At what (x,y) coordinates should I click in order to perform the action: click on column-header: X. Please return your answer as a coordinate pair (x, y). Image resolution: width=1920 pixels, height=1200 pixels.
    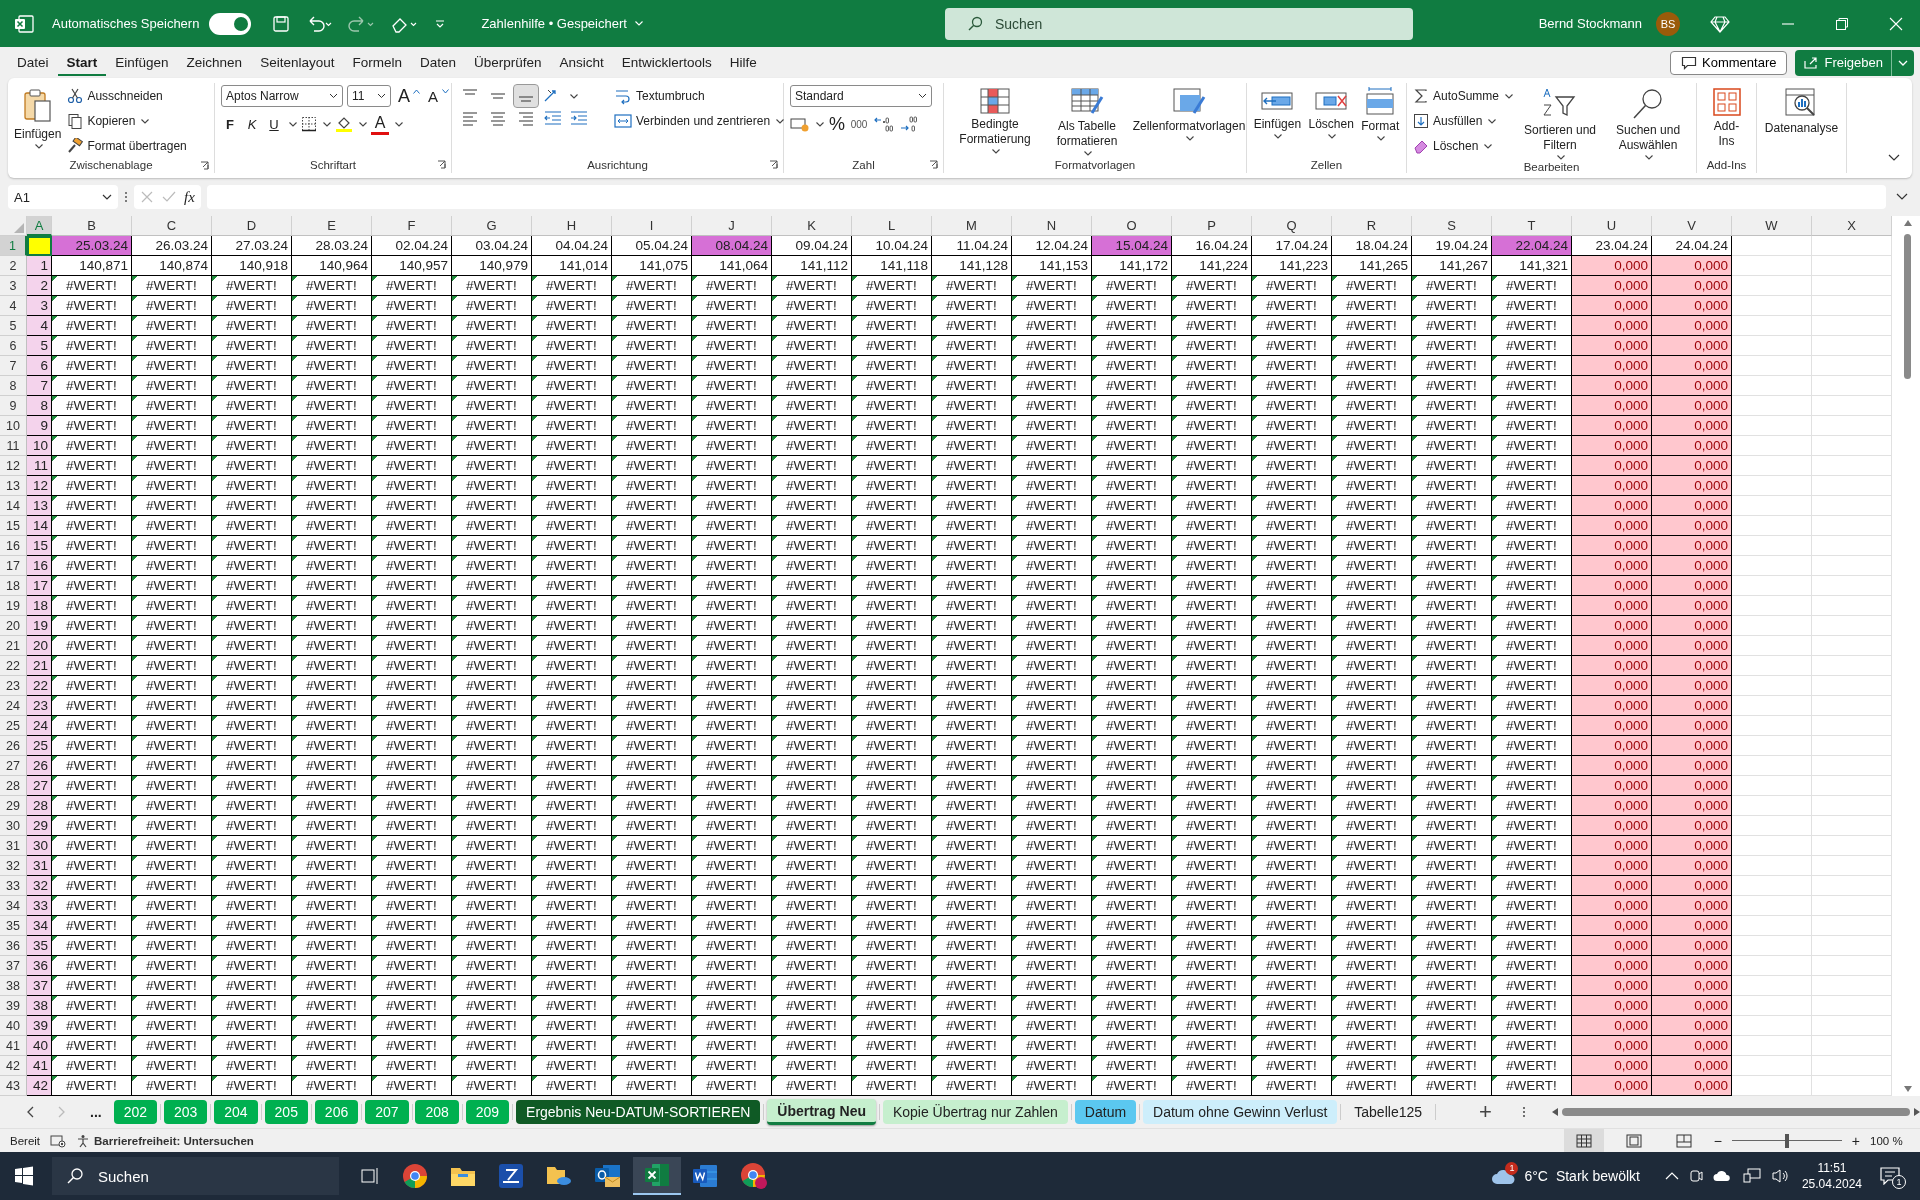
    Looking at the image, I should click on (1852, 226).